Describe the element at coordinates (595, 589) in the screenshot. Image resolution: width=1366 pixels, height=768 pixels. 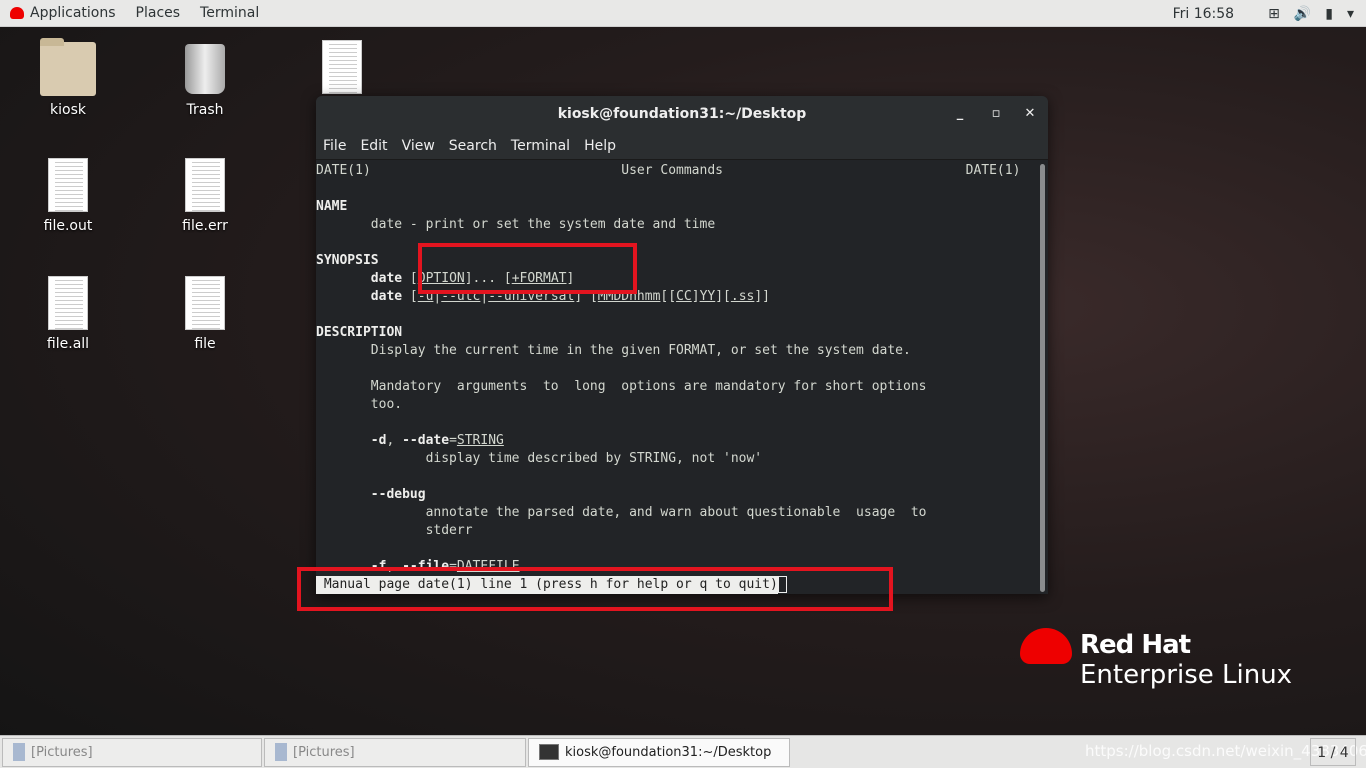
I see `highlight-box-status` at that location.